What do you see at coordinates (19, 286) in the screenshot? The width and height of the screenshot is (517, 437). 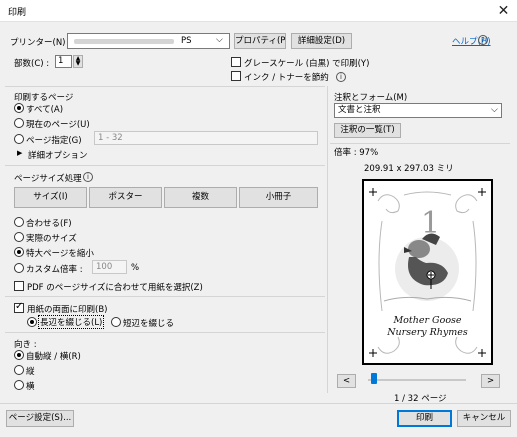 I see `pdf-paper-checkbox` at bounding box center [19, 286].